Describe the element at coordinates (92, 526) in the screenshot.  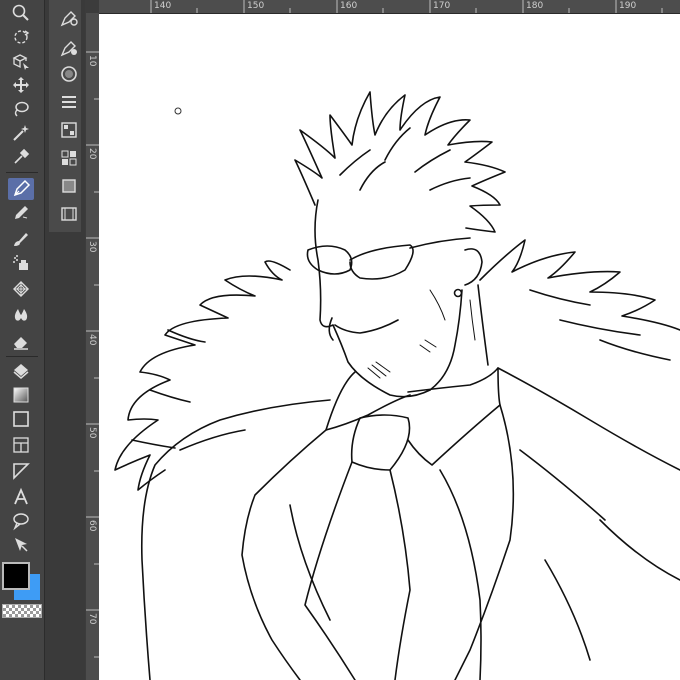
I see `ruler-label: 60` at that location.